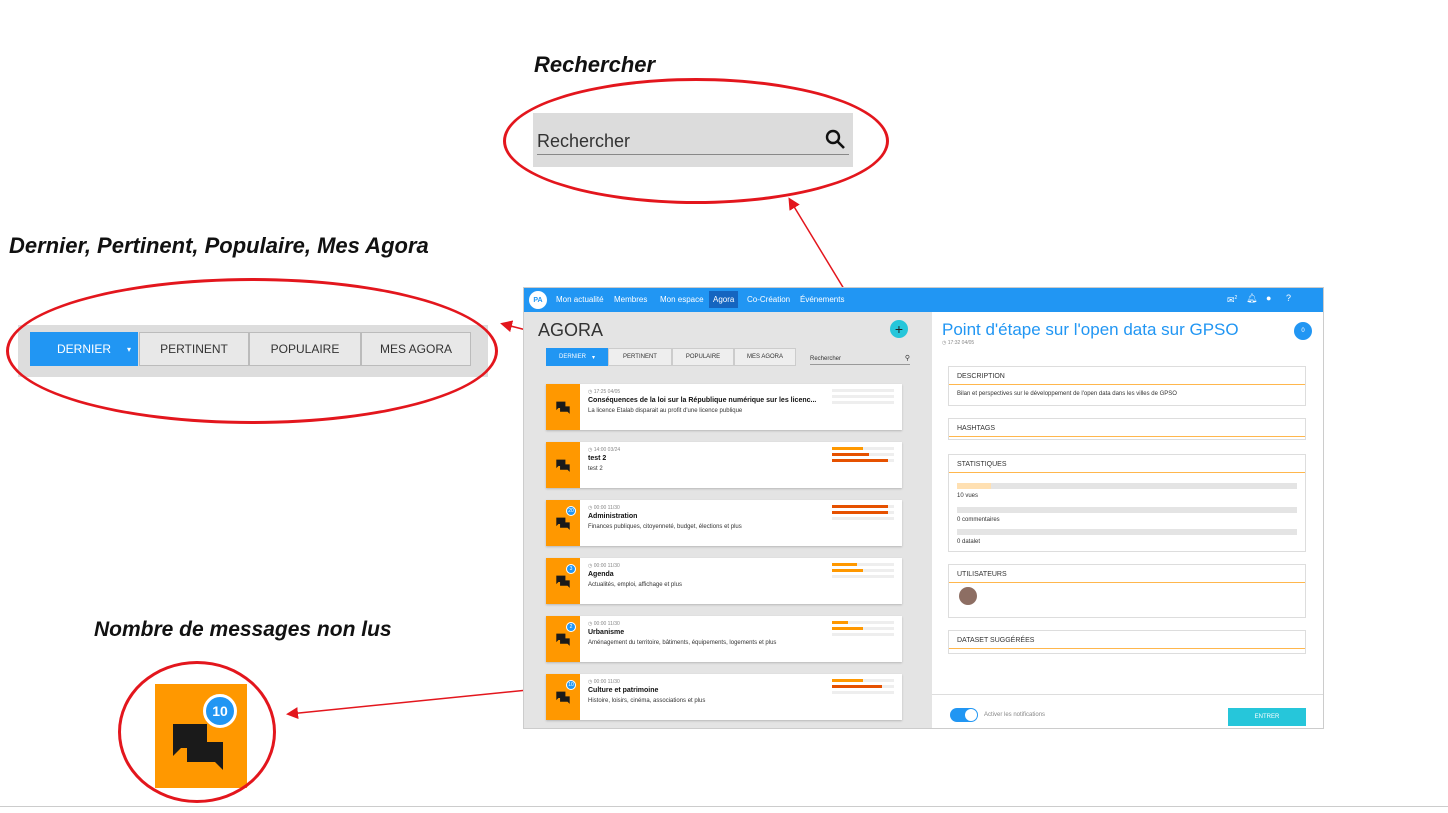 The height and width of the screenshot is (813, 1448). What do you see at coordinates (630, 299) in the screenshot?
I see `nav-membres: Membres` at bounding box center [630, 299].